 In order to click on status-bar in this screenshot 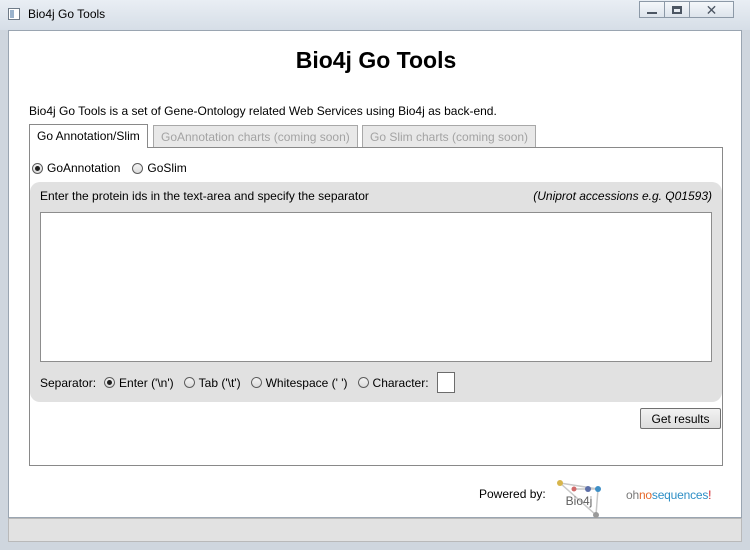, I will do `click(375, 530)`.